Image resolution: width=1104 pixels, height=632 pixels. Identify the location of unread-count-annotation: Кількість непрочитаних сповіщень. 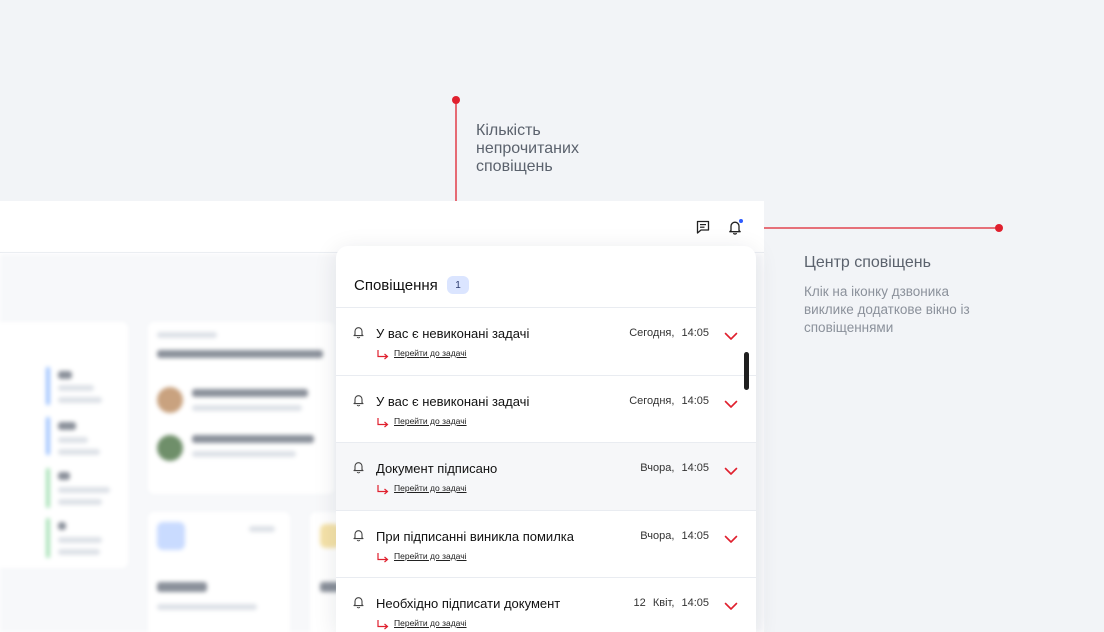
(527, 149).